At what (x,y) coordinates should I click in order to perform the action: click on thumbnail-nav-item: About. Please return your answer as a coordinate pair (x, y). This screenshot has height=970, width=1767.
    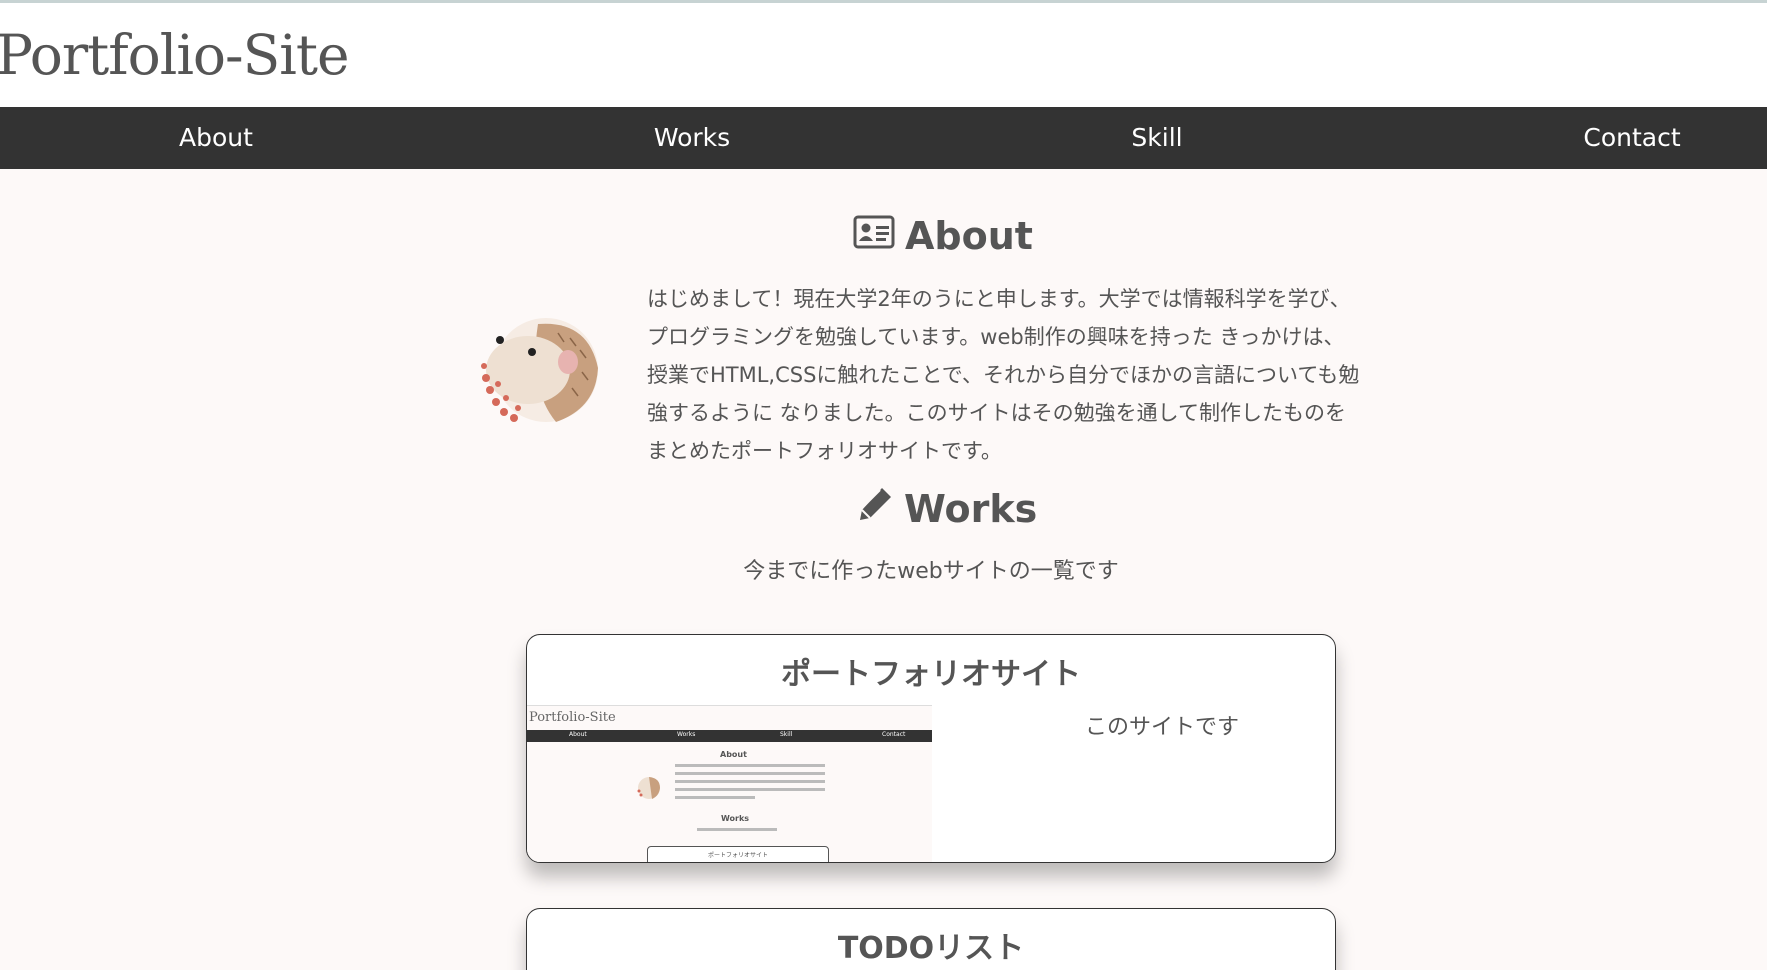
    Looking at the image, I should click on (578, 734).